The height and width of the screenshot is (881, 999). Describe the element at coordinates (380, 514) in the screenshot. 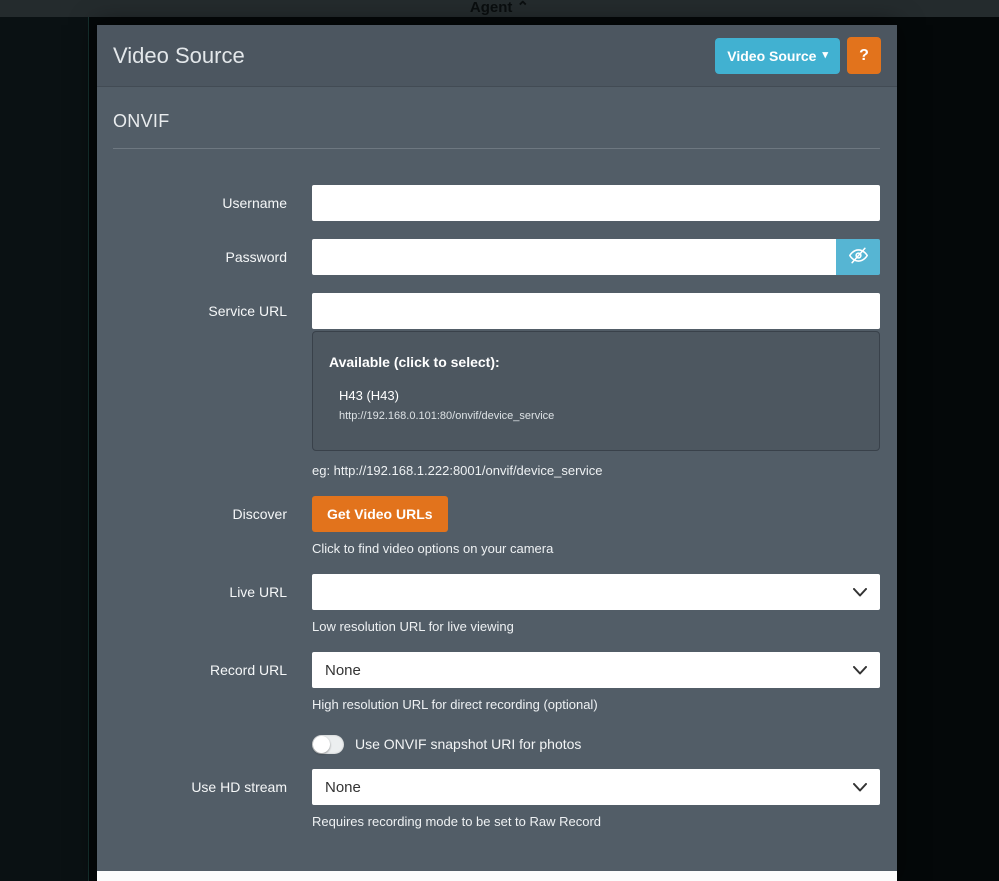

I see `get-video-urls-button: Get Video URLs` at that location.